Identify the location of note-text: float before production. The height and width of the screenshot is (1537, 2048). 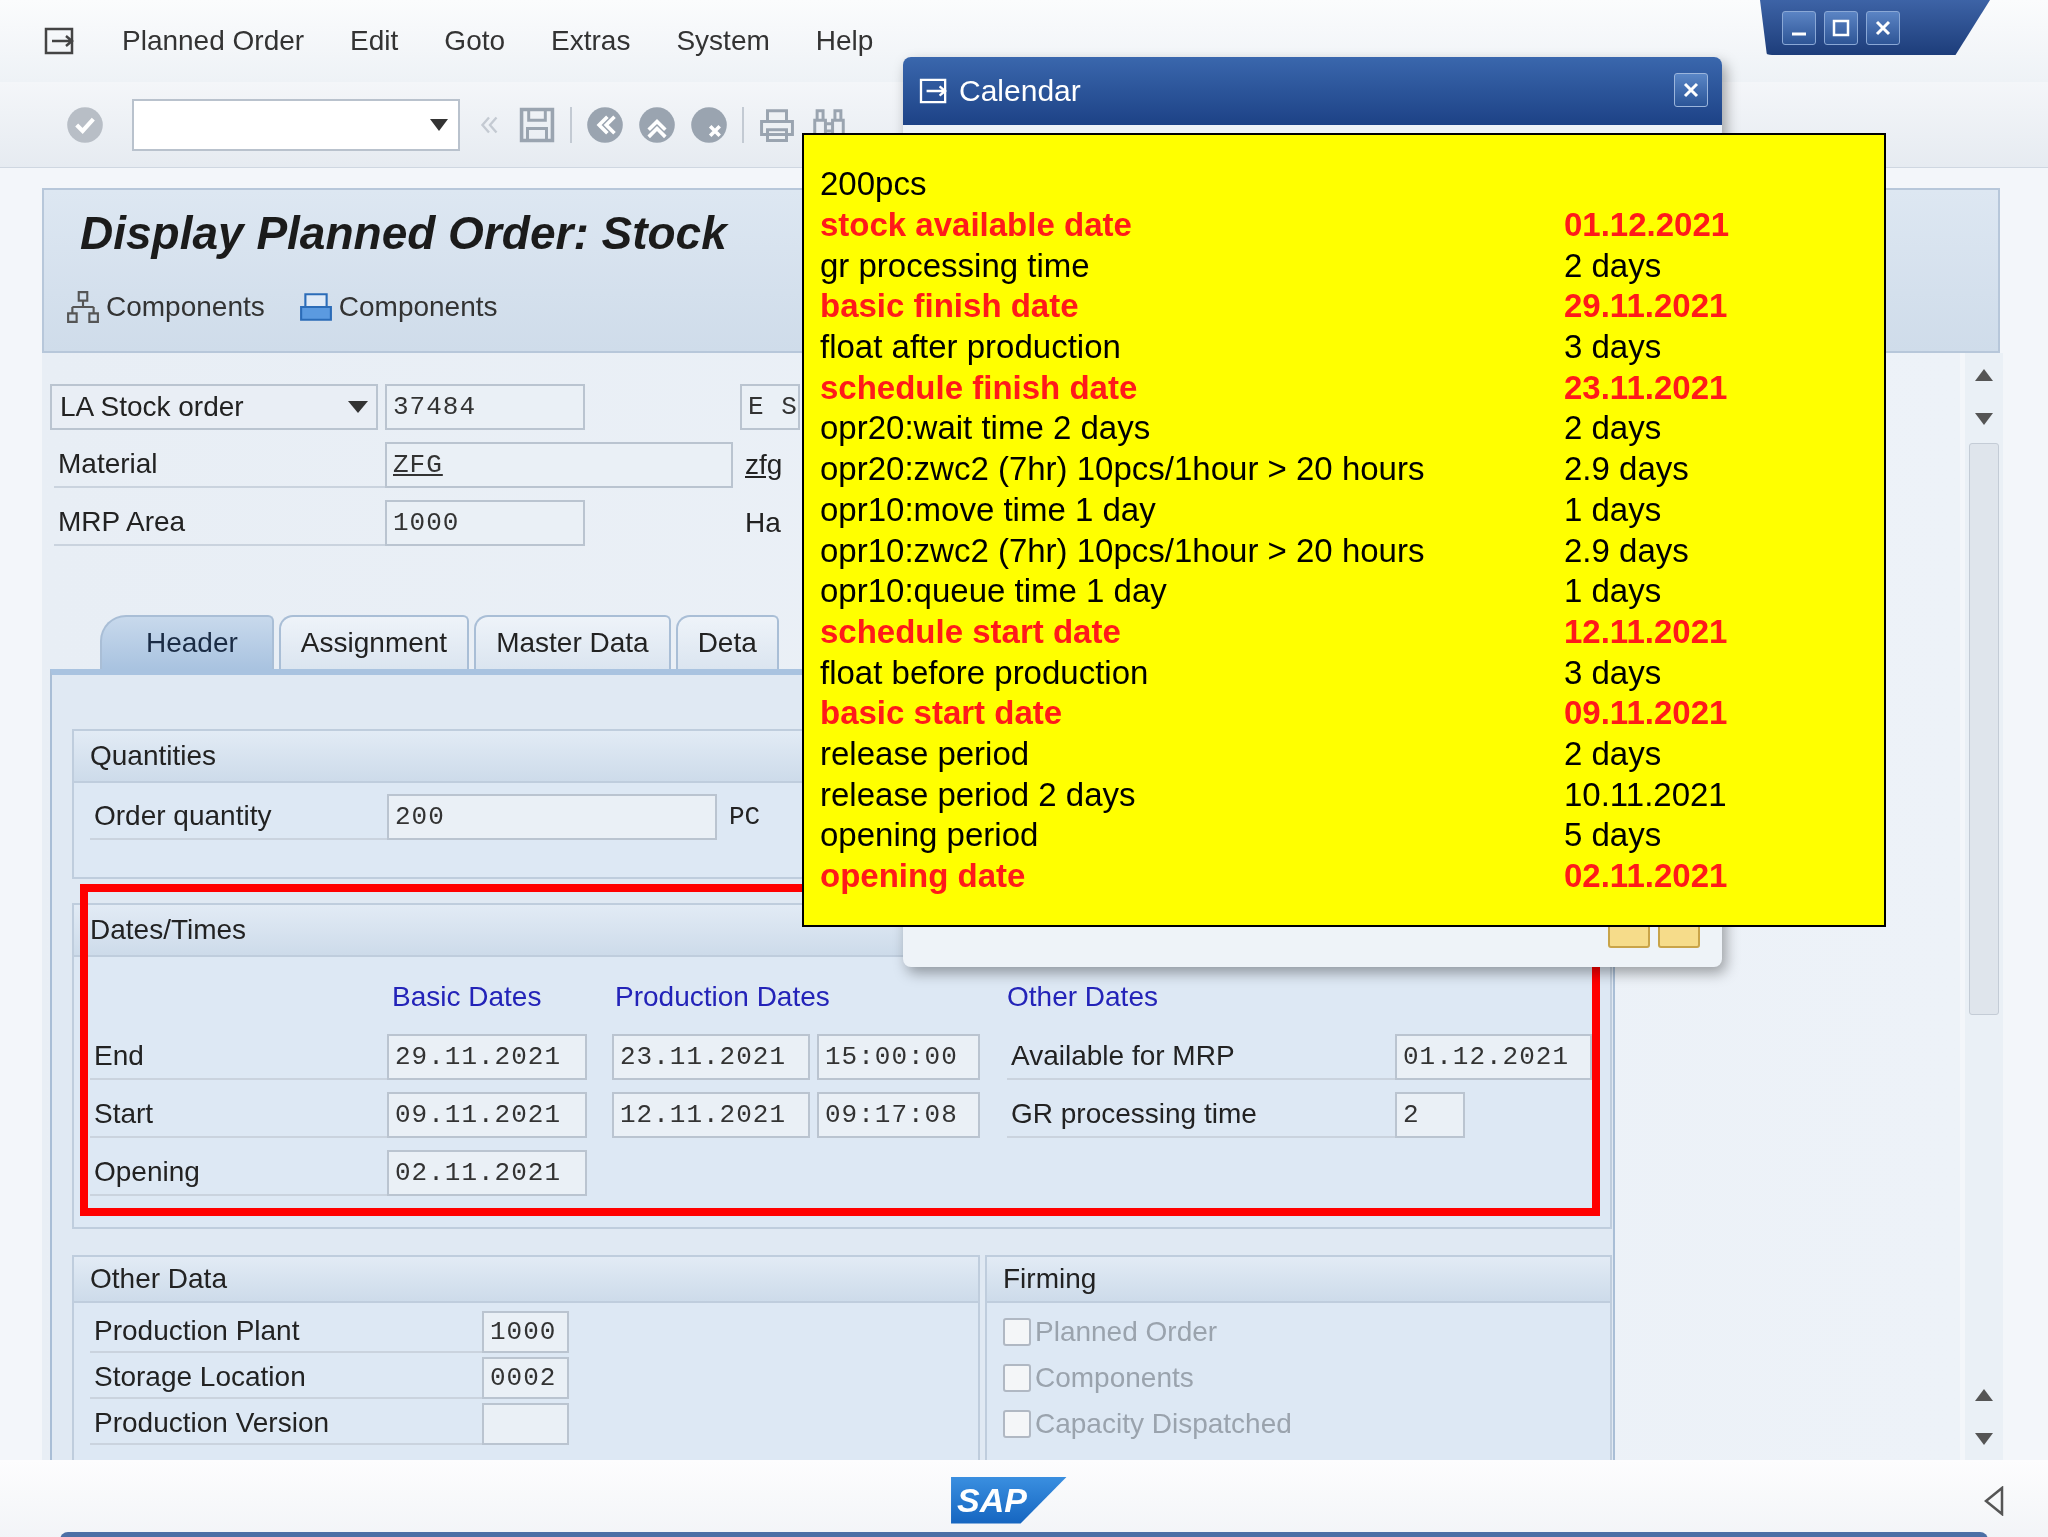
(985, 672).